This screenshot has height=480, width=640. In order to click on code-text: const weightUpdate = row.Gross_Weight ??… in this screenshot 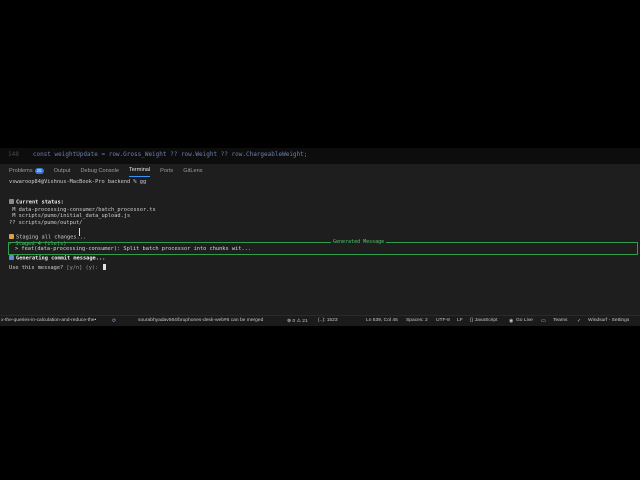, I will do `click(170, 154)`.